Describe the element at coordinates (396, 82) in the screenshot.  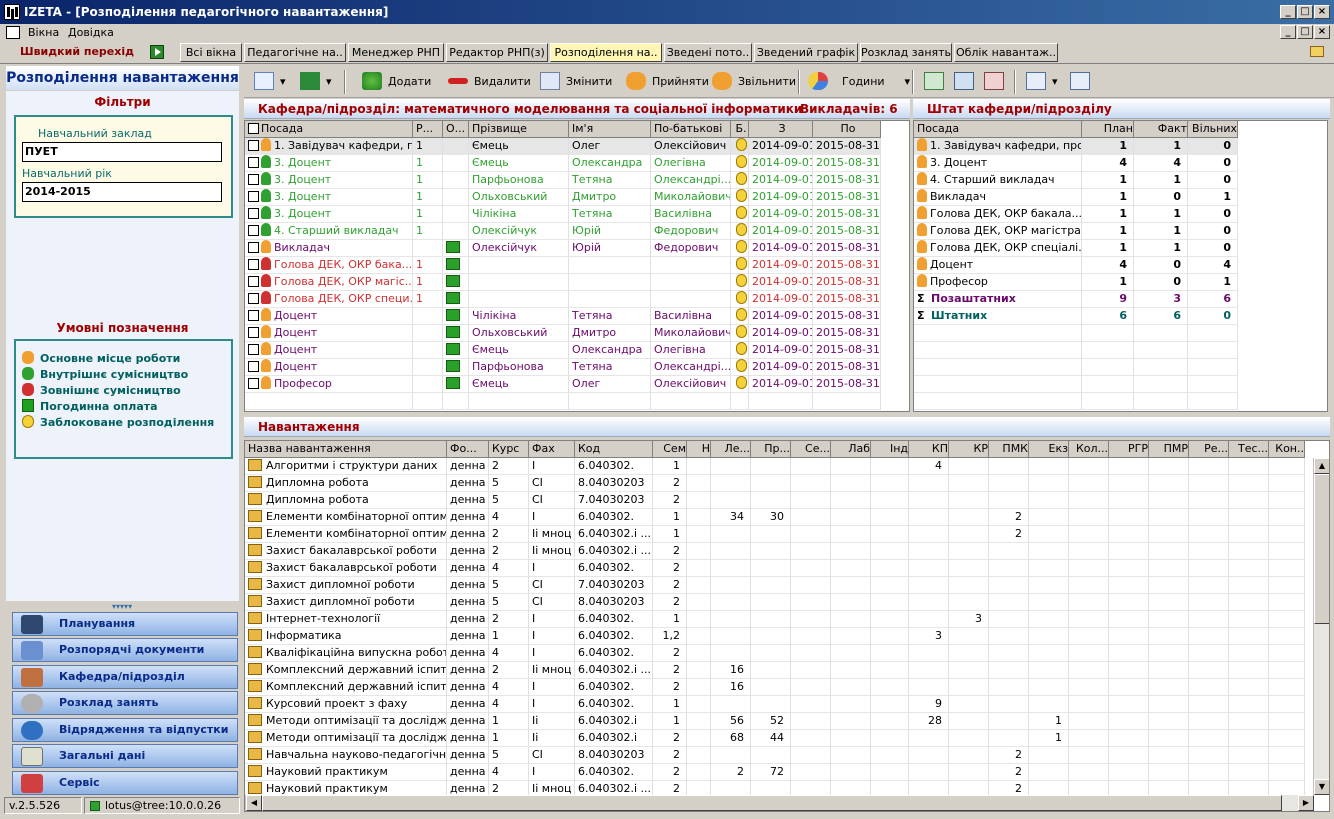
I see `add-button: Додати` at that location.